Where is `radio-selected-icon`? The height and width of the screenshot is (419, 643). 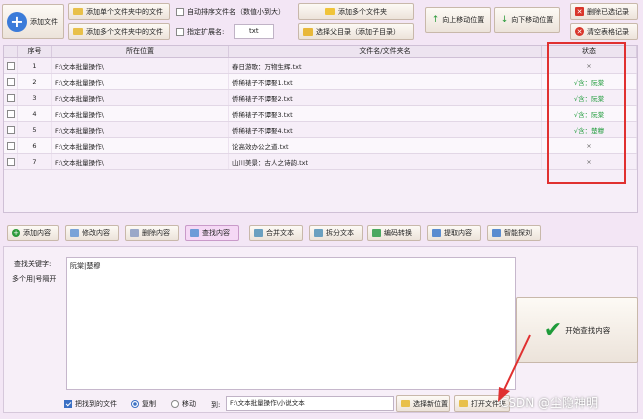
radio-selected-icon is located at coordinates (135, 404).